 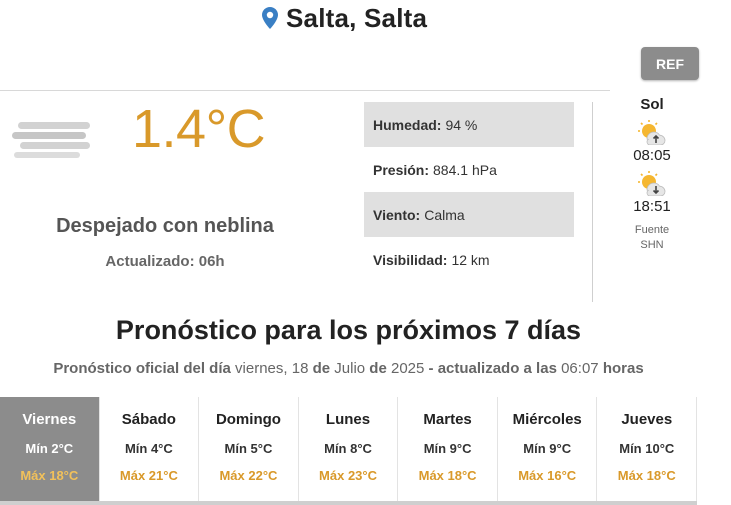 I want to click on sun-panel: Sol 08:05 18:51 Fuente SHN, so click(x=652, y=174).